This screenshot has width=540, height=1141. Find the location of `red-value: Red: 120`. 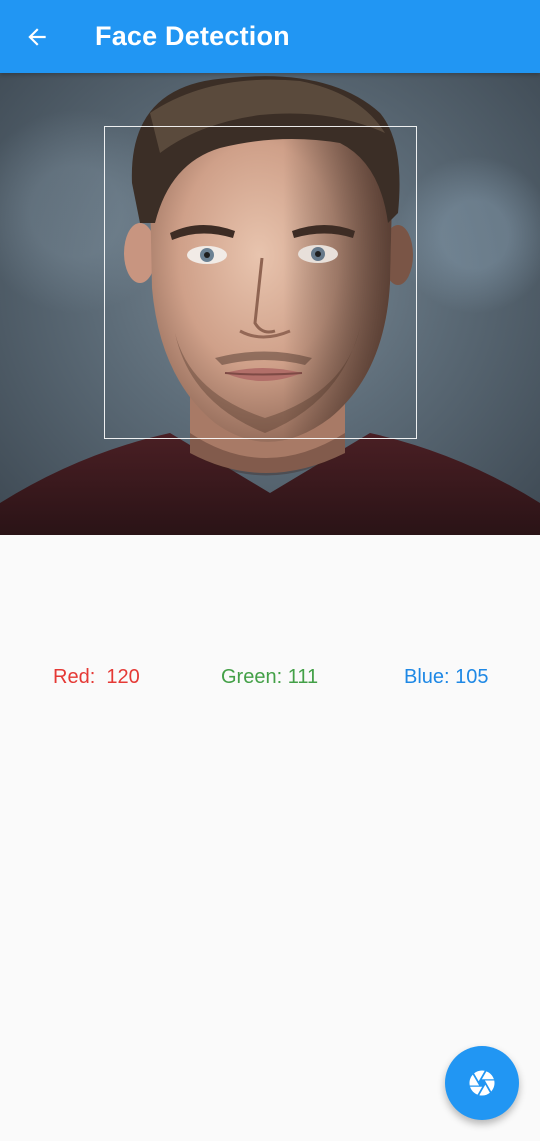

red-value: Red: 120 is located at coordinates (96, 677).